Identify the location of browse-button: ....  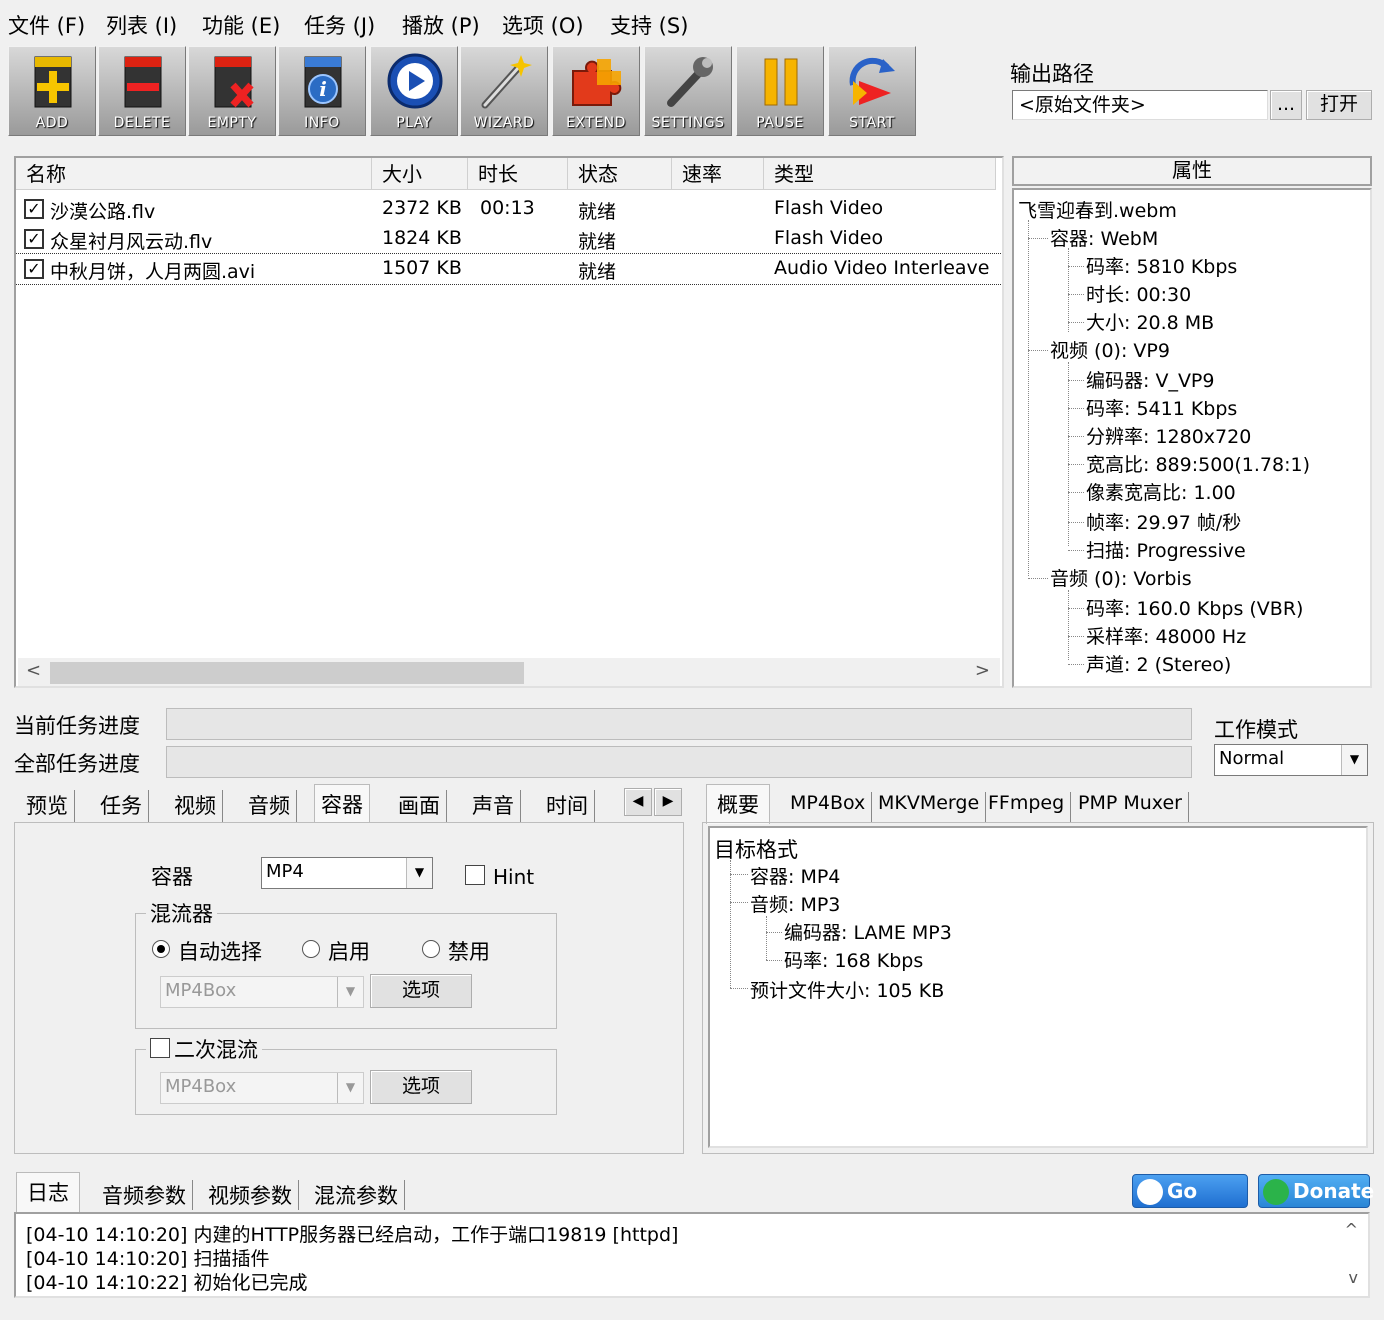
(1286, 105).